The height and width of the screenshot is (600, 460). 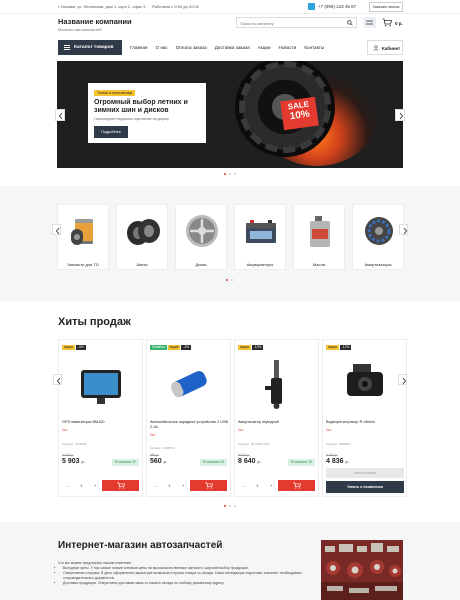 I want to click on catalog-button: Каталог товаров, so click(x=90, y=47).